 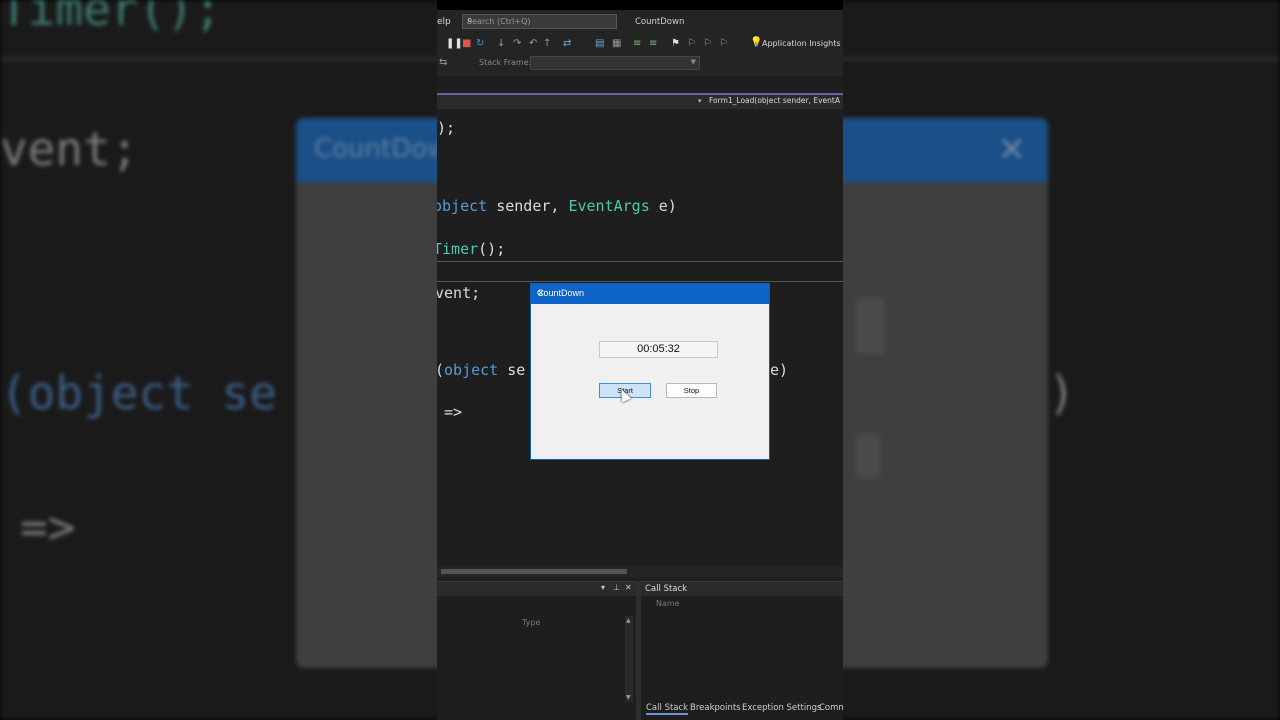 What do you see at coordinates (668, 603) in the screenshot?
I see `name-column-header: Name` at bounding box center [668, 603].